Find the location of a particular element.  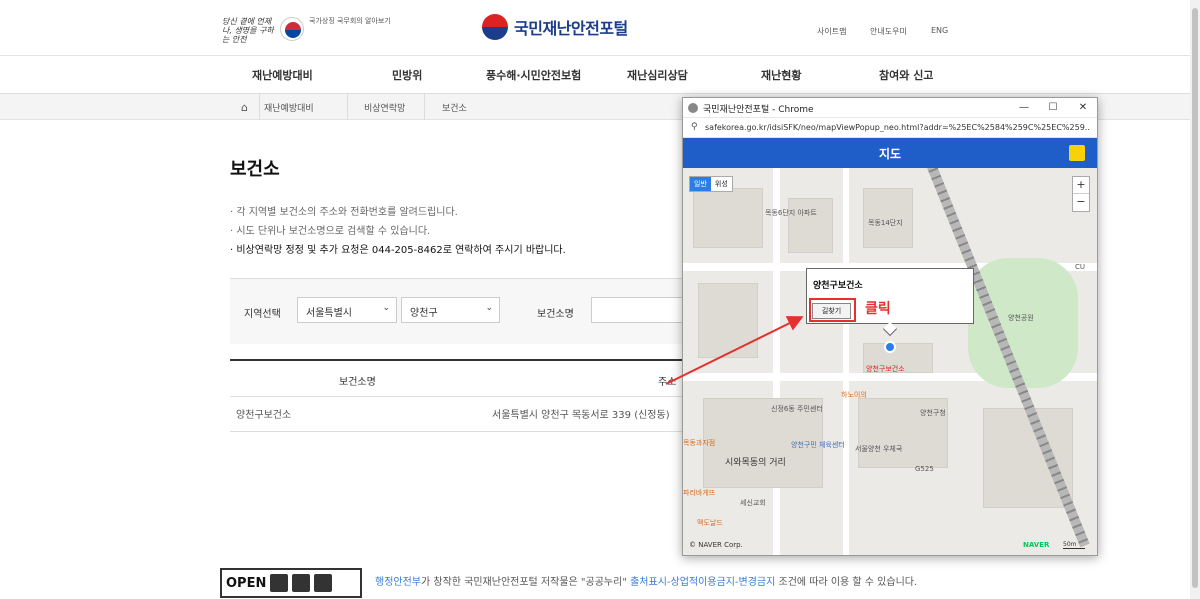

map-poi: 맥도날드 is located at coordinates (710, 523).